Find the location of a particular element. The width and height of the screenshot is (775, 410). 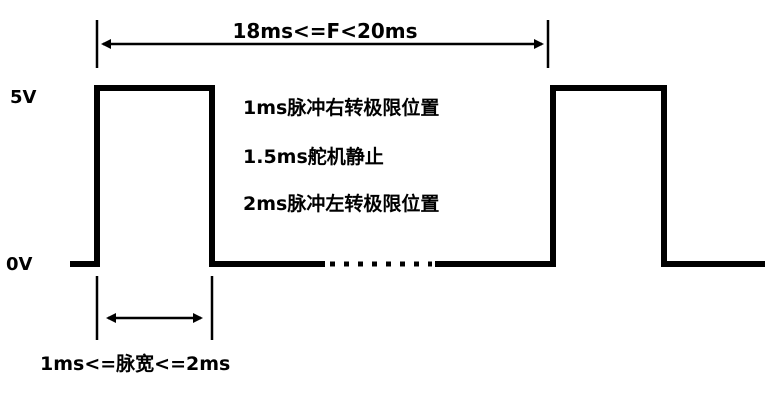

high-level-label: 5V is located at coordinates (23, 97).